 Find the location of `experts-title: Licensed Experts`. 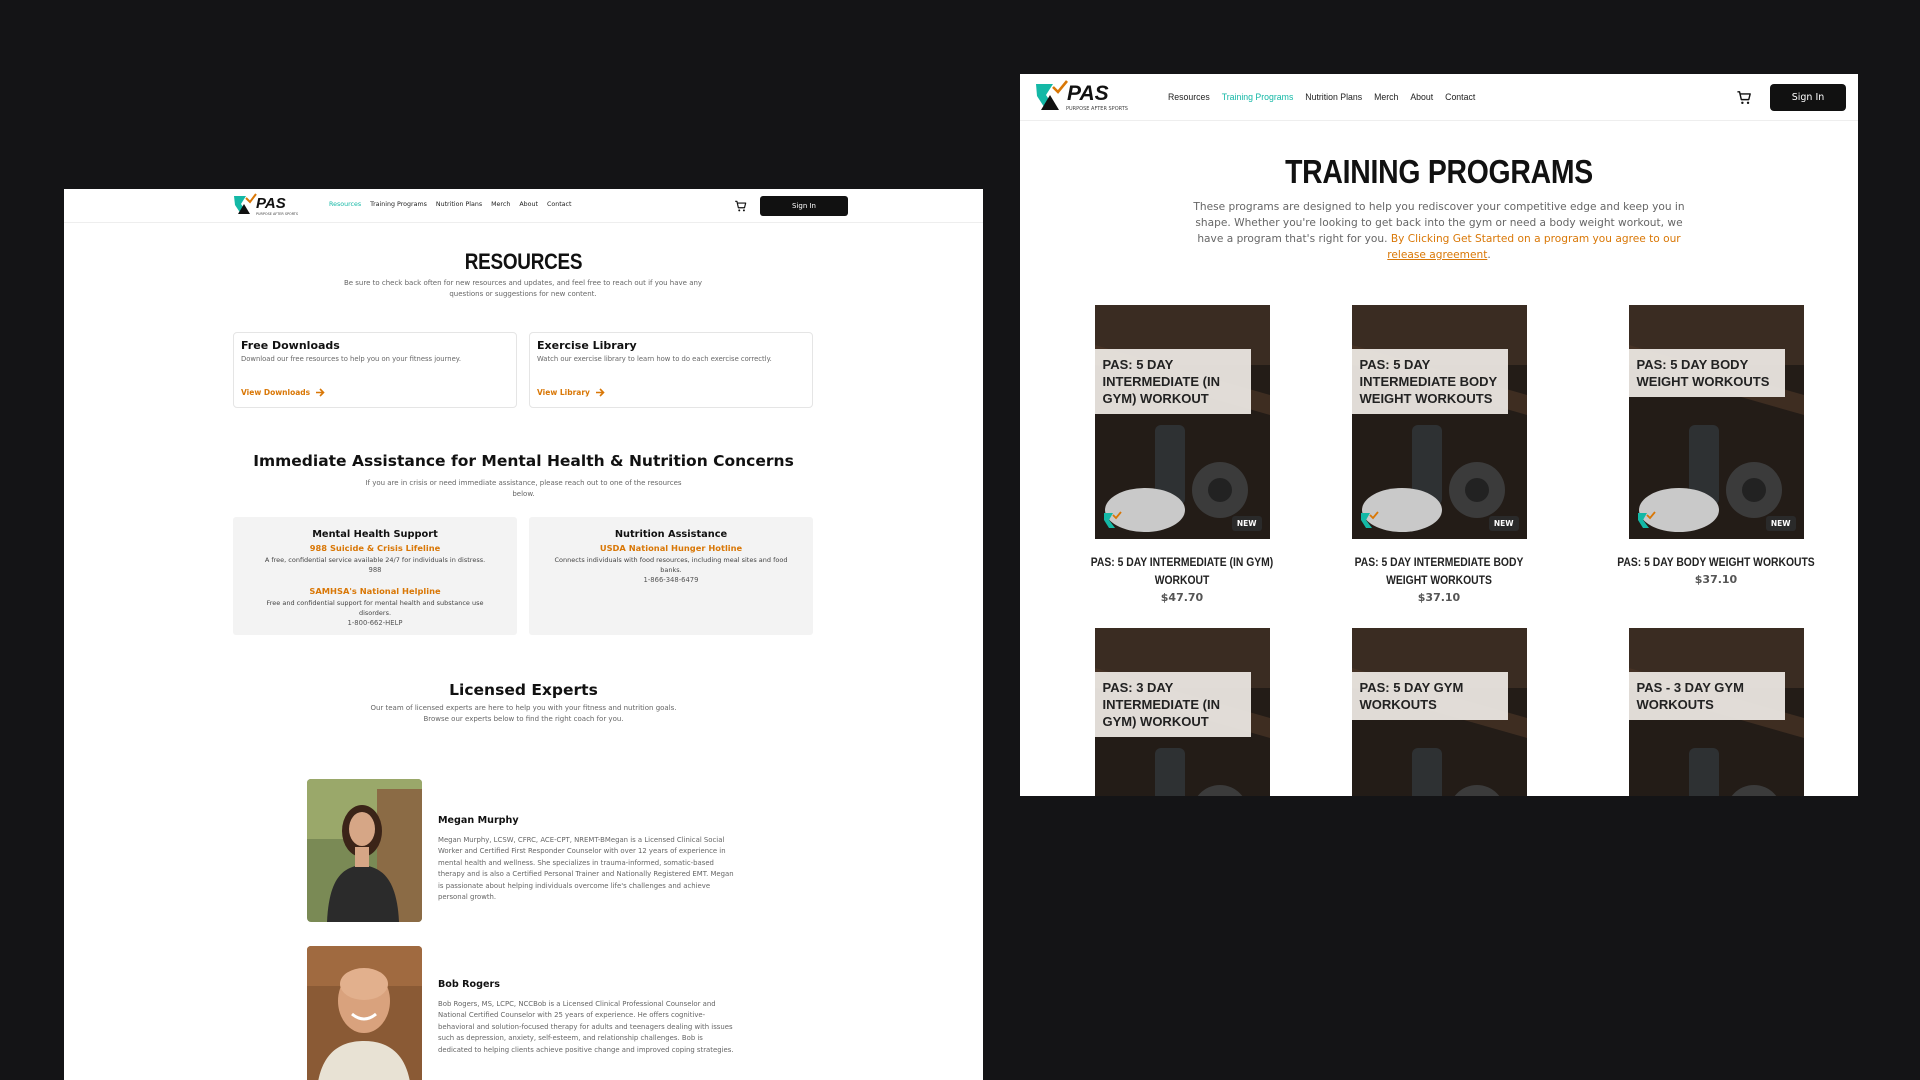

experts-title: Licensed Experts is located at coordinates (523, 690).